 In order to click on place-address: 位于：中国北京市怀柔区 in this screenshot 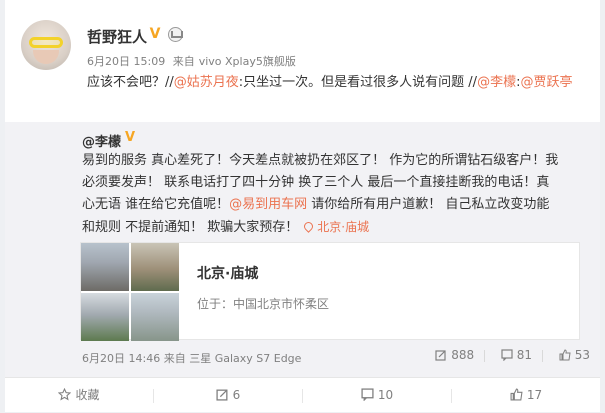, I will do `click(263, 303)`.